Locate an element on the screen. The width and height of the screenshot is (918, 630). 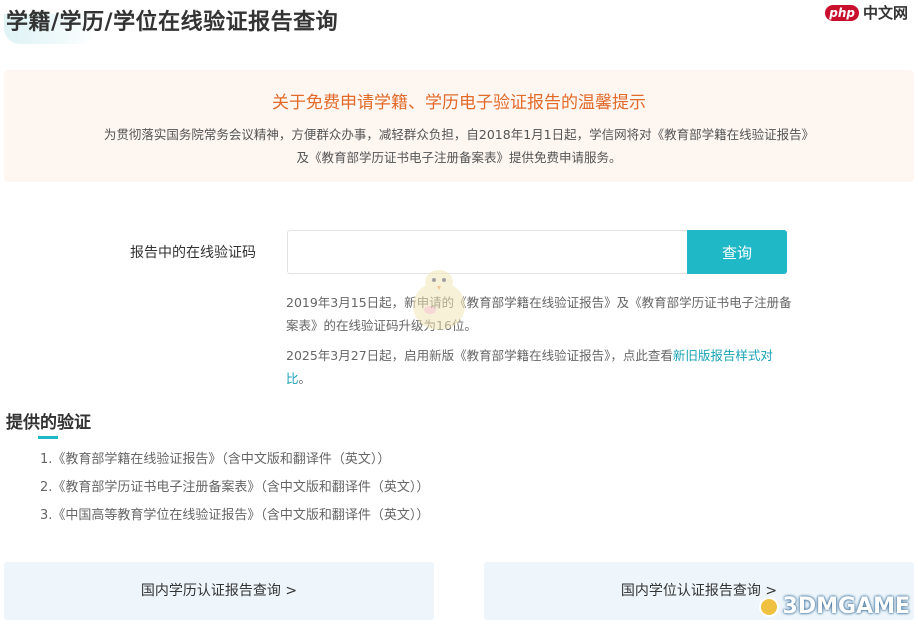
section-underline is located at coordinates (48, 437).